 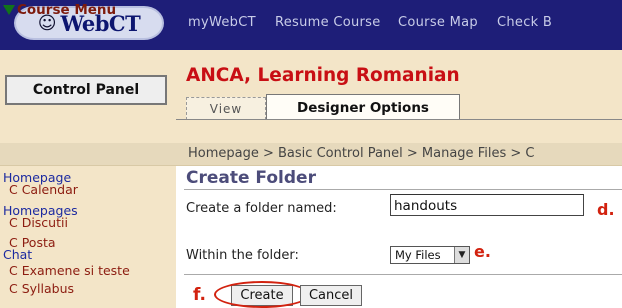 I want to click on tab-view: View, so click(x=226, y=108).